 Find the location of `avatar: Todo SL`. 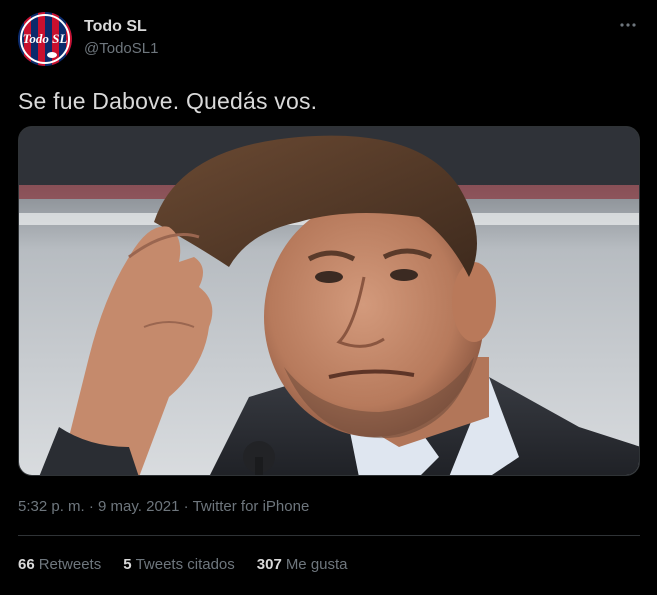

avatar: Todo SL is located at coordinates (45, 39).